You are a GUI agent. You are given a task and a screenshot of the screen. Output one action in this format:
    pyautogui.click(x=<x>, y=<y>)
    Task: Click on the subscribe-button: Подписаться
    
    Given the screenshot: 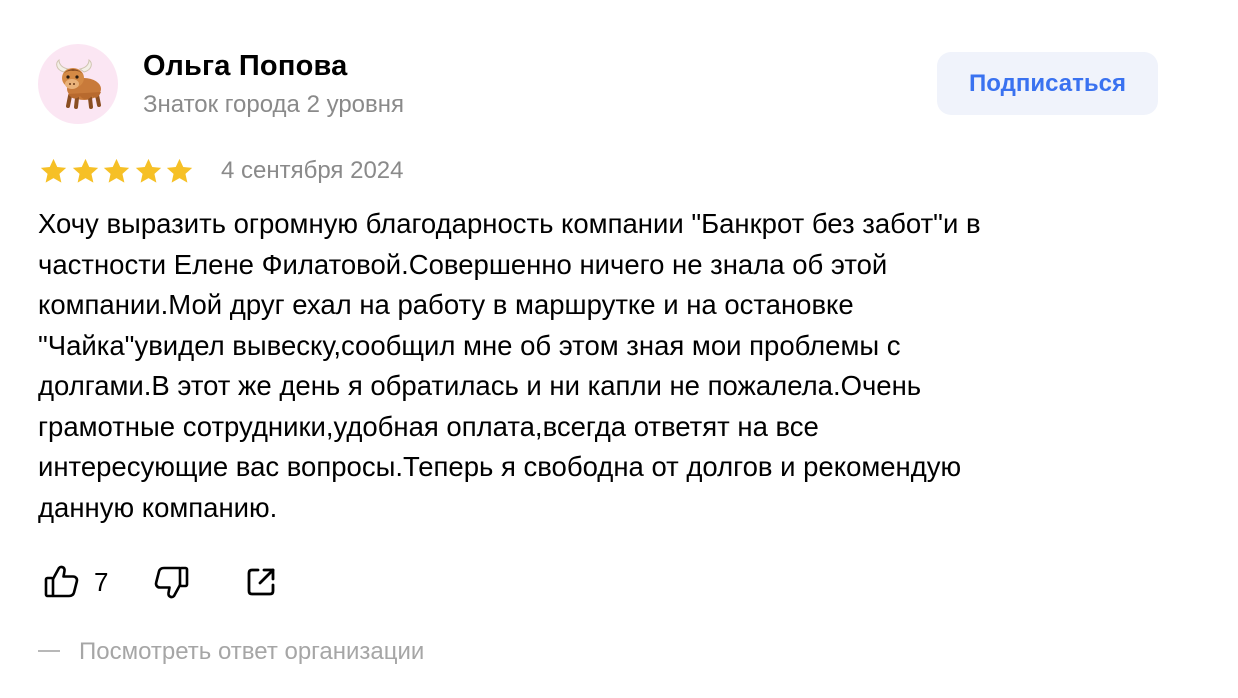 What is the action you would take?
    pyautogui.click(x=1047, y=83)
    